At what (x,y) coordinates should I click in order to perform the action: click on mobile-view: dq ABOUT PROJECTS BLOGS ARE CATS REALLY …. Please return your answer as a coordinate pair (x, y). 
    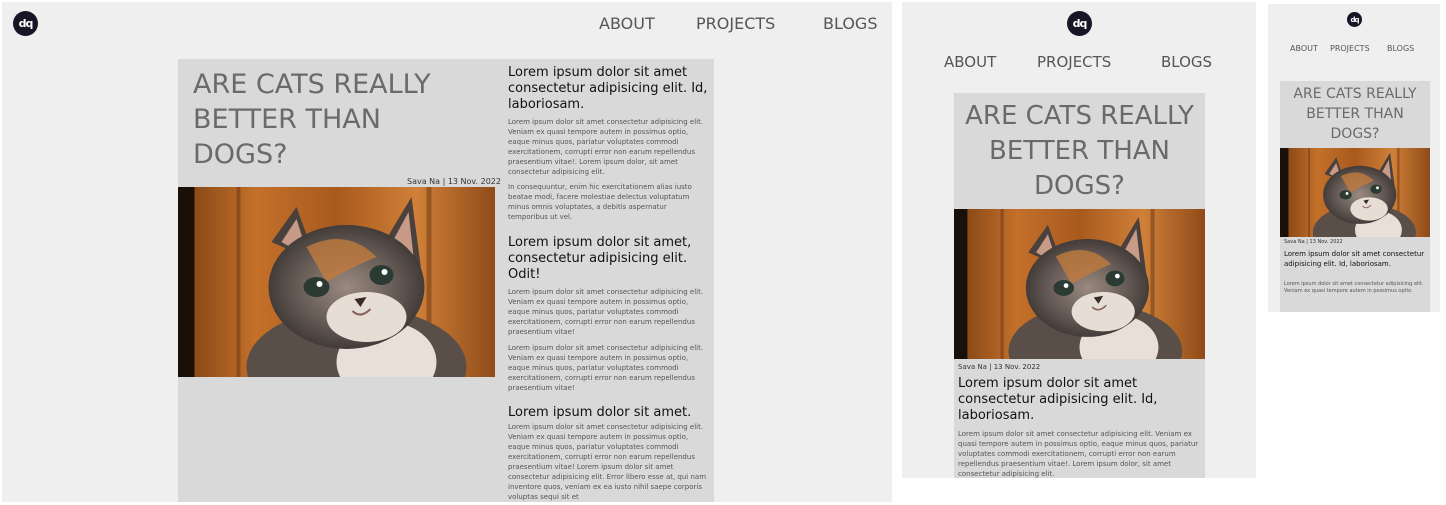
    Looking at the image, I should click on (1354, 158).